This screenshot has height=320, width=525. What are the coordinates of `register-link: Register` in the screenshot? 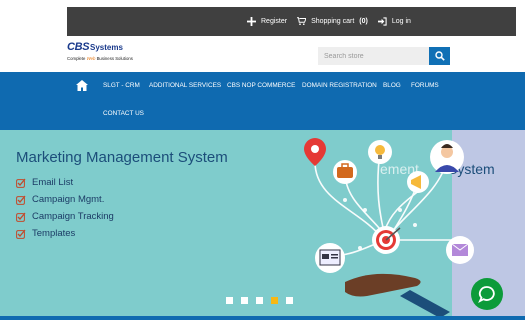 It's located at (267, 21).